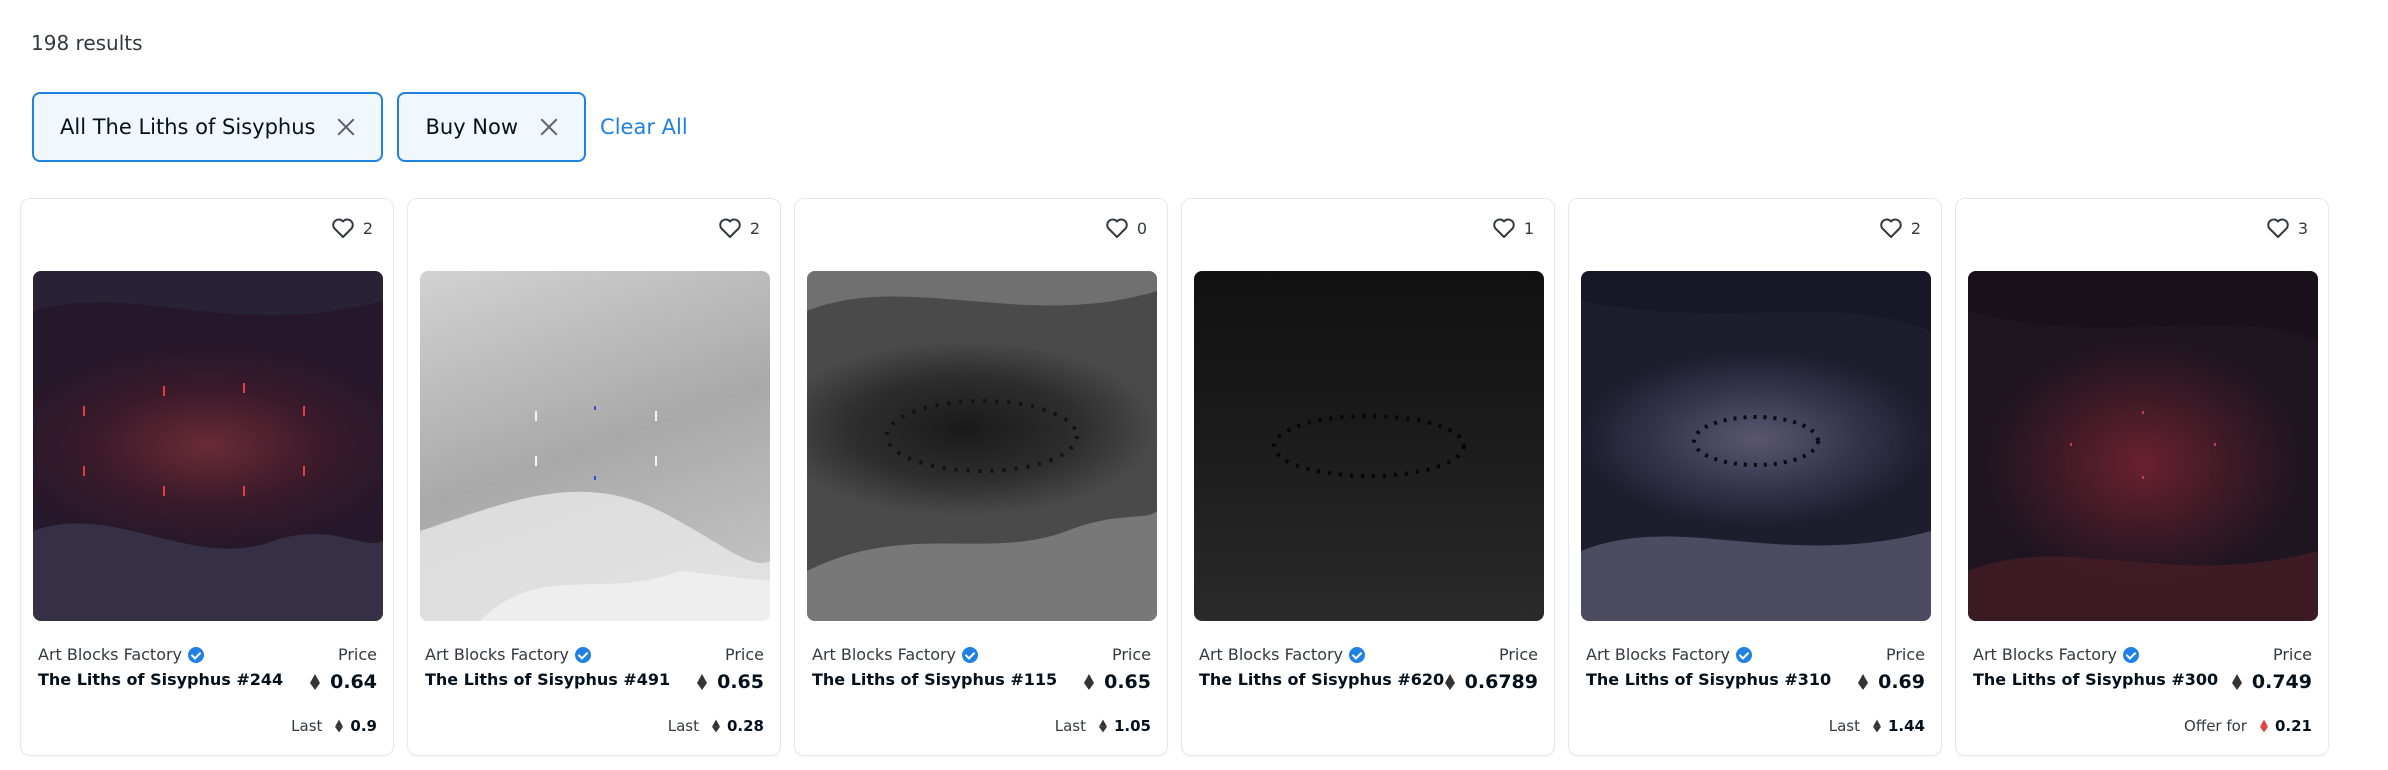 The height and width of the screenshot is (770, 2388). Describe the element at coordinates (2271, 682) in the screenshot. I see `price-value: 0.749` at that location.